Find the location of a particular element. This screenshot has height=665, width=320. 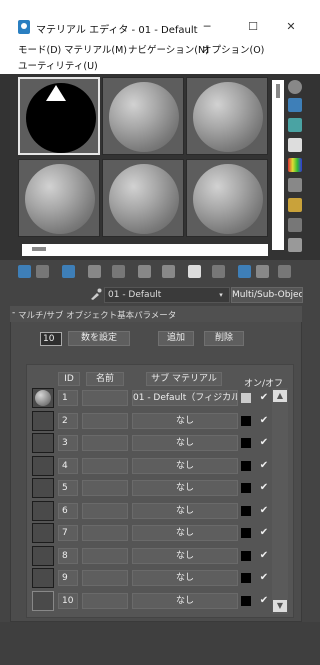

sub-material-button: 01 - Default（フィジカル マテ is located at coordinates (185, 398).